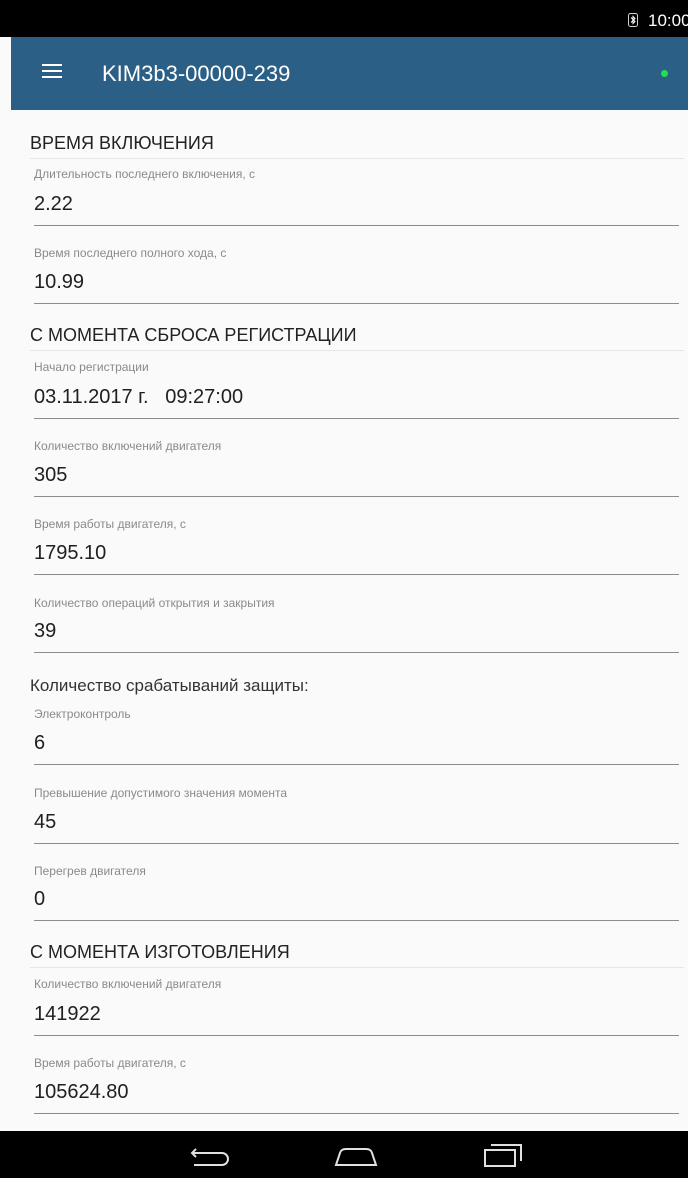 This screenshot has width=688, height=1178. Describe the element at coordinates (356, 1155) in the screenshot. I see `home-icon` at that location.